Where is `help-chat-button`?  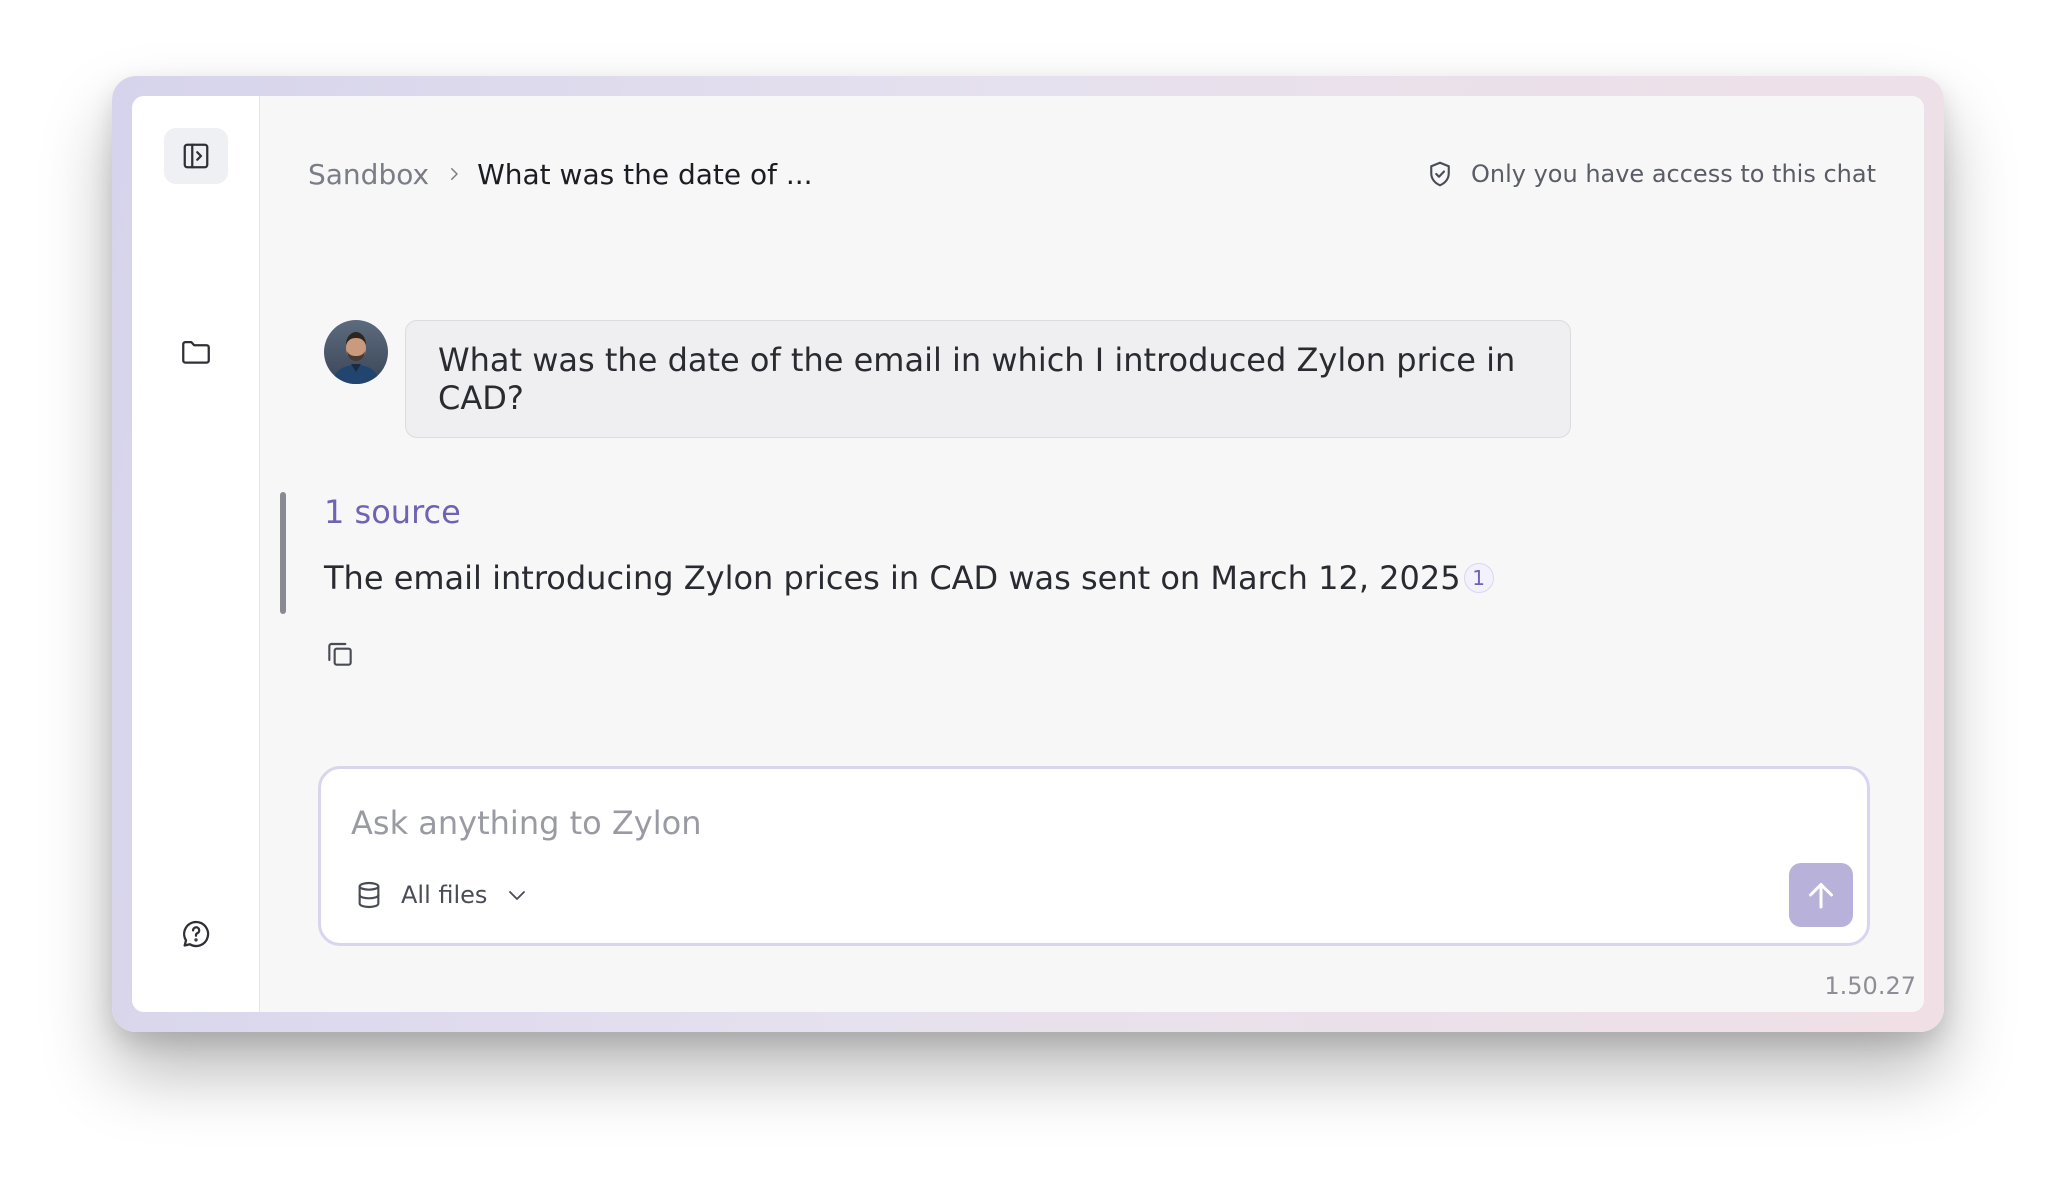 help-chat-button is located at coordinates (196, 934).